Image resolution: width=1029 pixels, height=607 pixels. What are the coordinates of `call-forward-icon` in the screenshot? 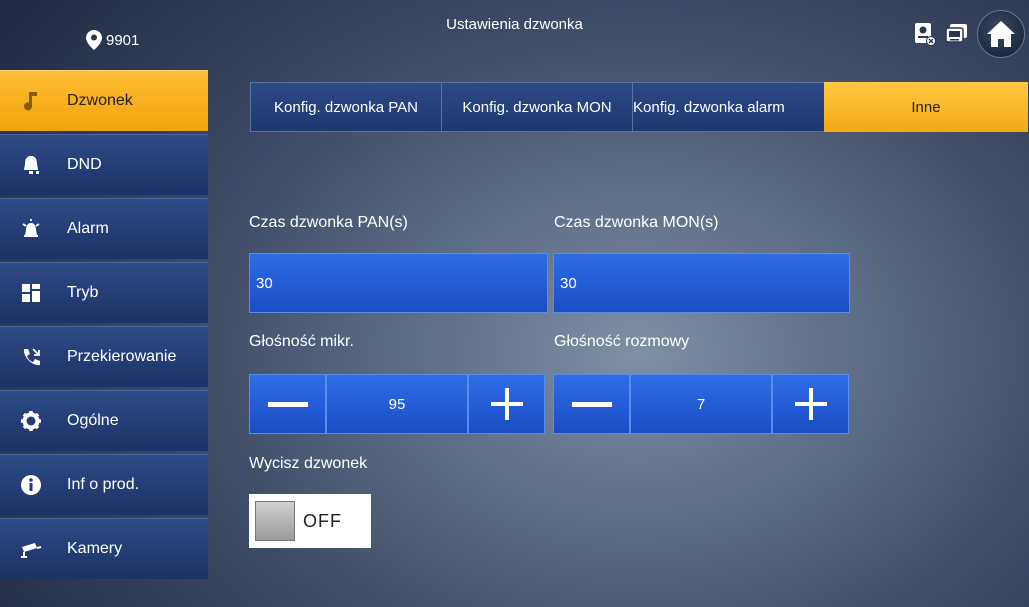 It's located at (31, 357).